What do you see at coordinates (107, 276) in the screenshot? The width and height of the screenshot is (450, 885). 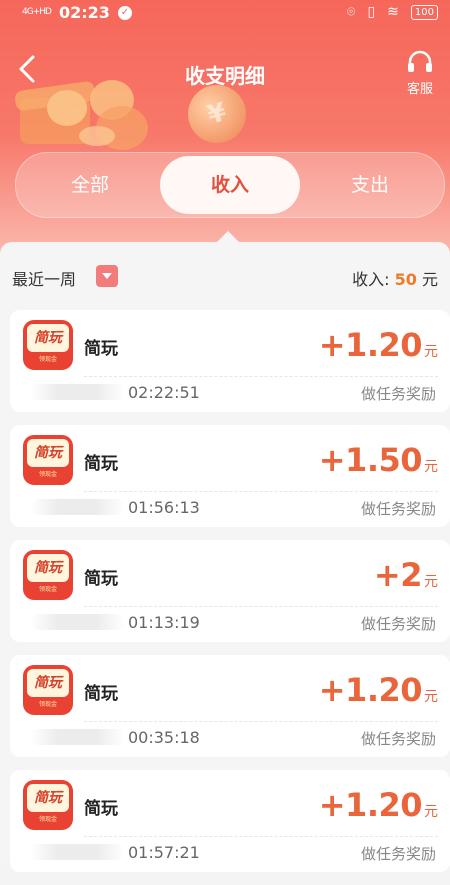 I see `chevron-down-icon` at bounding box center [107, 276].